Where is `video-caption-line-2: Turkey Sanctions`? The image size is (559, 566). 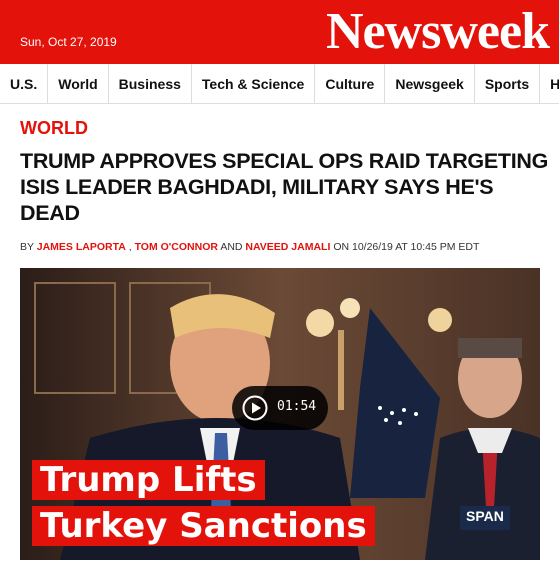
video-caption-line-2: Turkey Sanctions is located at coordinates (203, 526).